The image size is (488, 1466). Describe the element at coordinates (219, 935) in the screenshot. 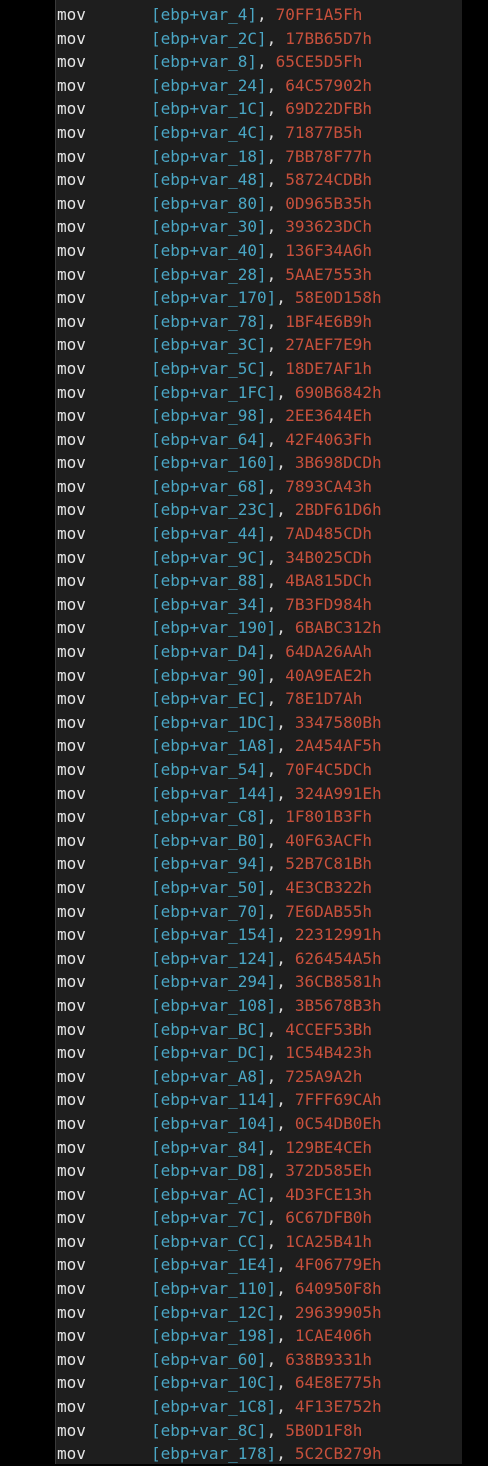

I see `instruction-line: mov [ebp + var_154], 22312991h` at that location.